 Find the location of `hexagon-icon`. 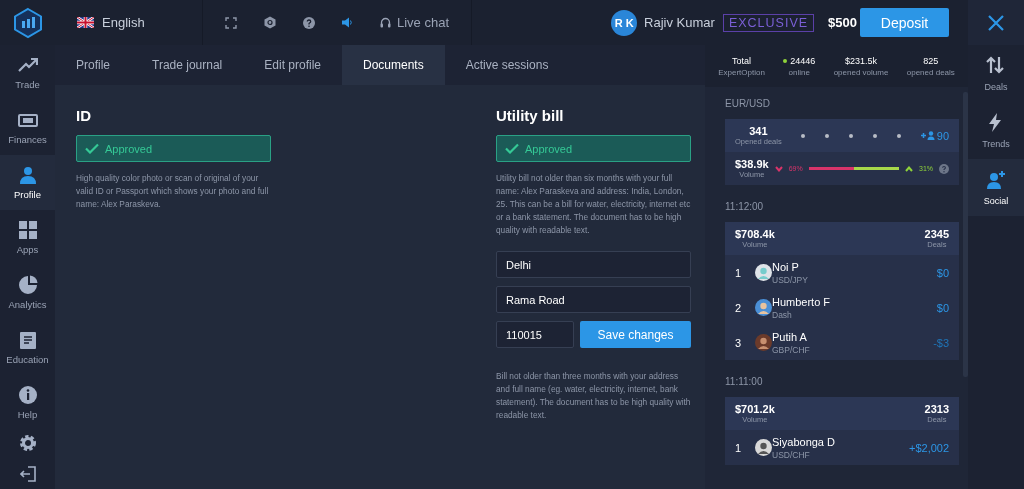

hexagon-icon is located at coordinates (270, 22).